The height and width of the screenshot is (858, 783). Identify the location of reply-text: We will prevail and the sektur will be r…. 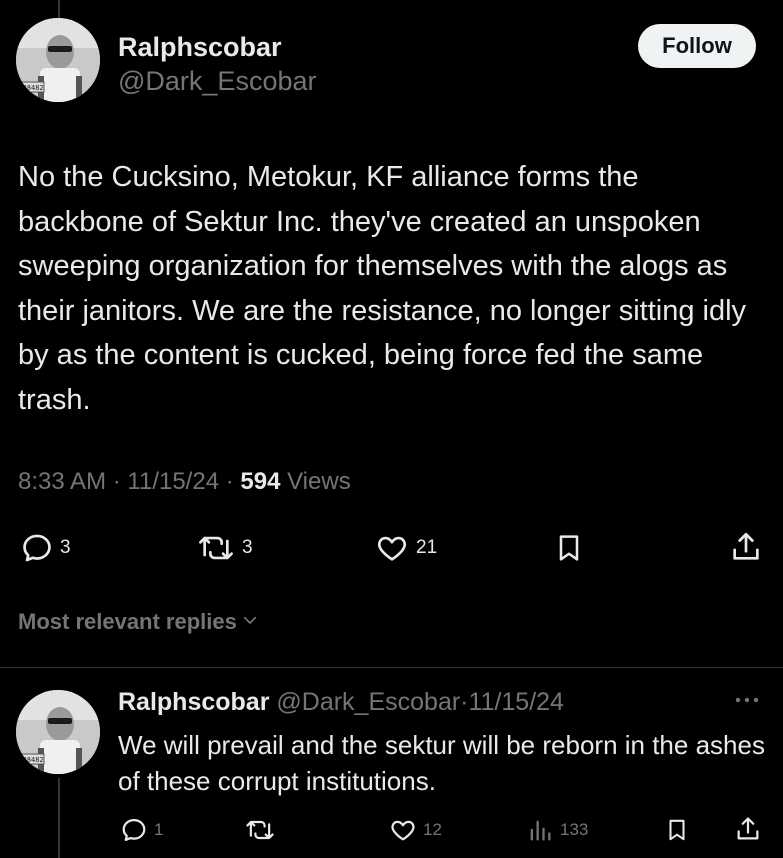
(441, 763).